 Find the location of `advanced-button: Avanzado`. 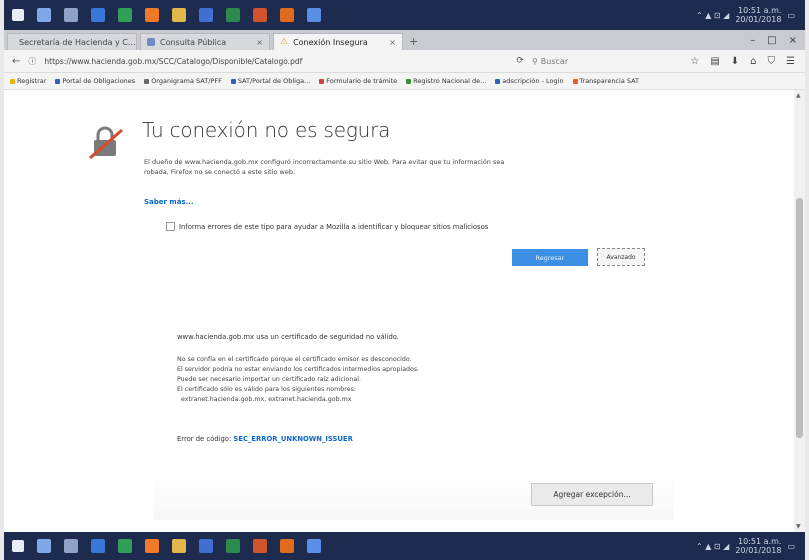

advanced-button: Avanzado is located at coordinates (621, 257).